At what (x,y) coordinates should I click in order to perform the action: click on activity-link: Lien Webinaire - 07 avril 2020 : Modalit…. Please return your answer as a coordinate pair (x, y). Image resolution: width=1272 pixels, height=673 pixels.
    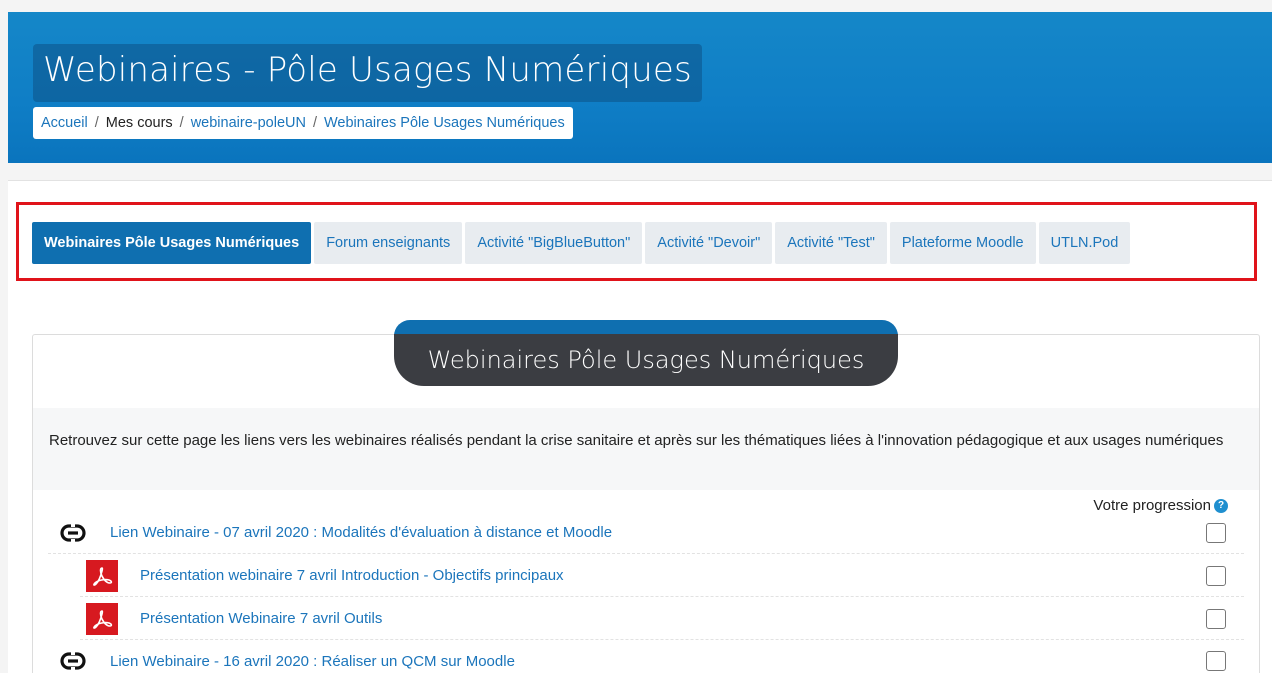
    Looking at the image, I should click on (361, 532).